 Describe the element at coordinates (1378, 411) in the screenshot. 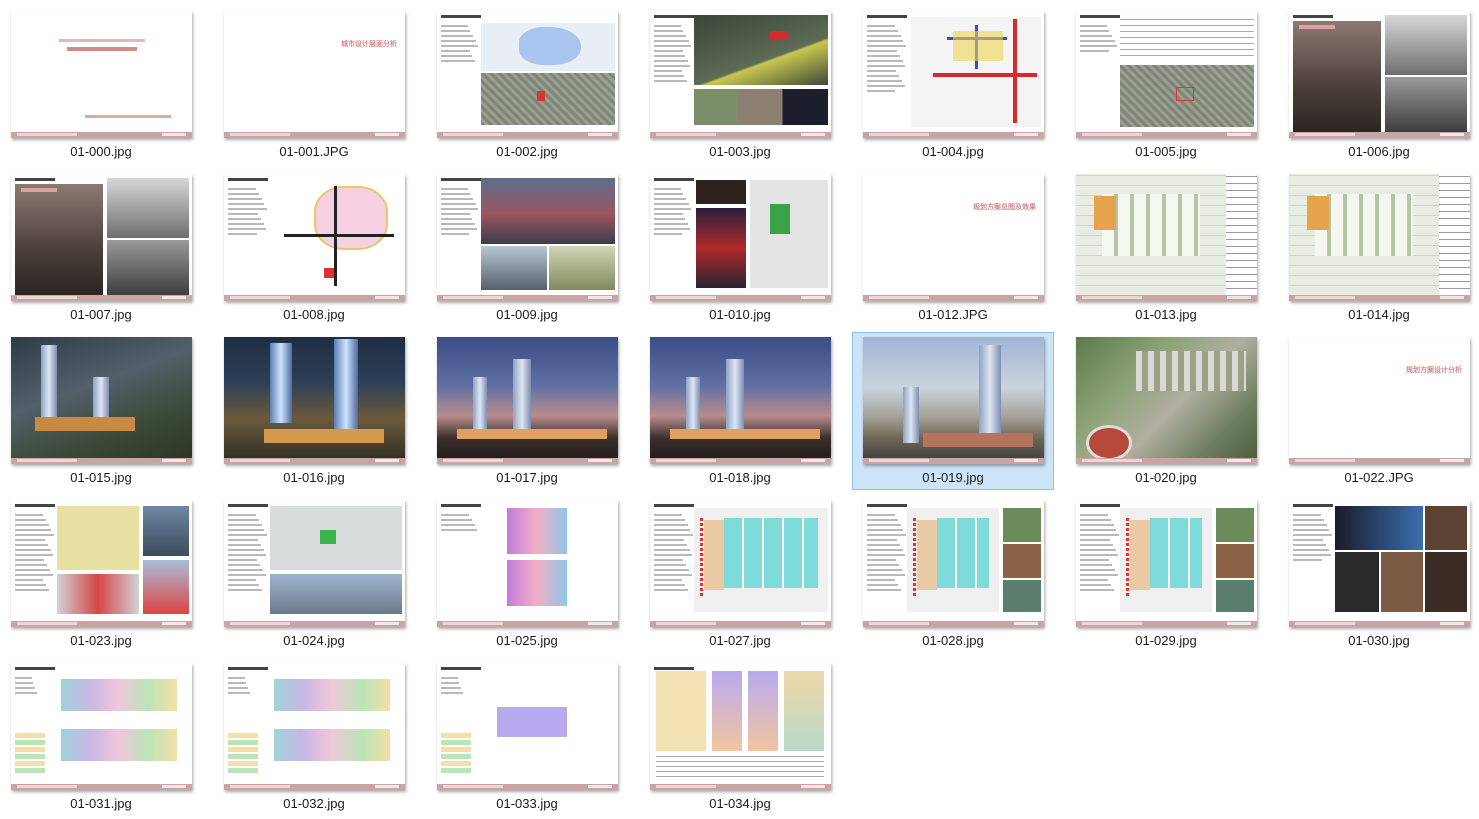

I see `file-item: 规划方案设计分析 01-022.JPG` at that location.